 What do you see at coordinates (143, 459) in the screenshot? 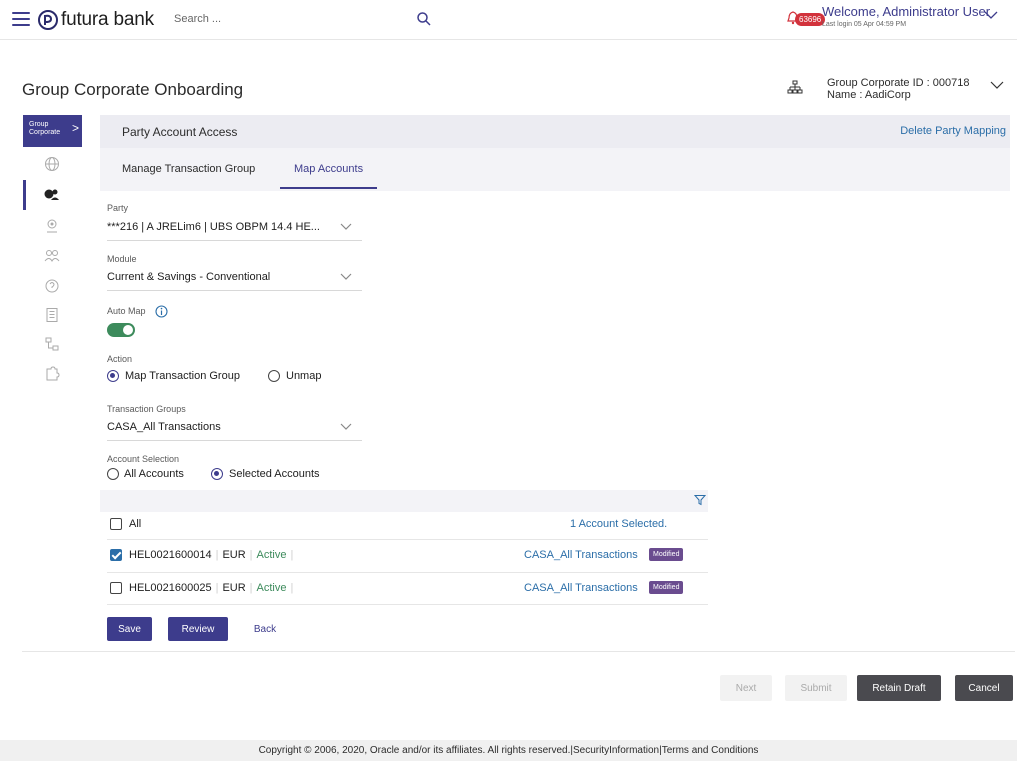
I see `account-selection-label: Account Selection` at bounding box center [143, 459].